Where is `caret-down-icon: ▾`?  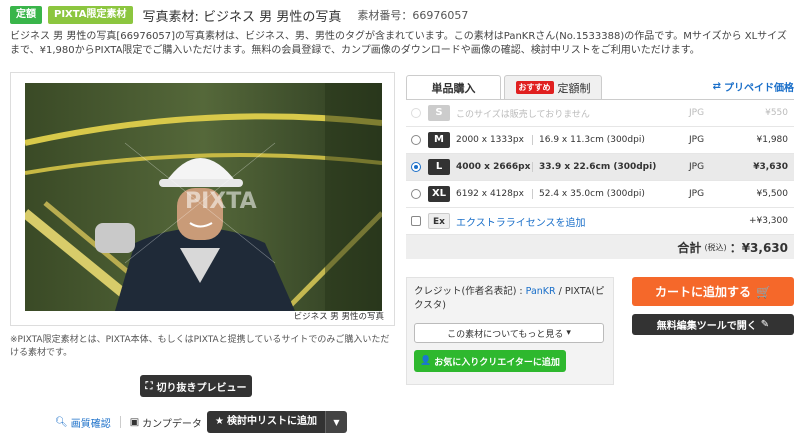 caret-down-icon: ▾ is located at coordinates (568, 333).